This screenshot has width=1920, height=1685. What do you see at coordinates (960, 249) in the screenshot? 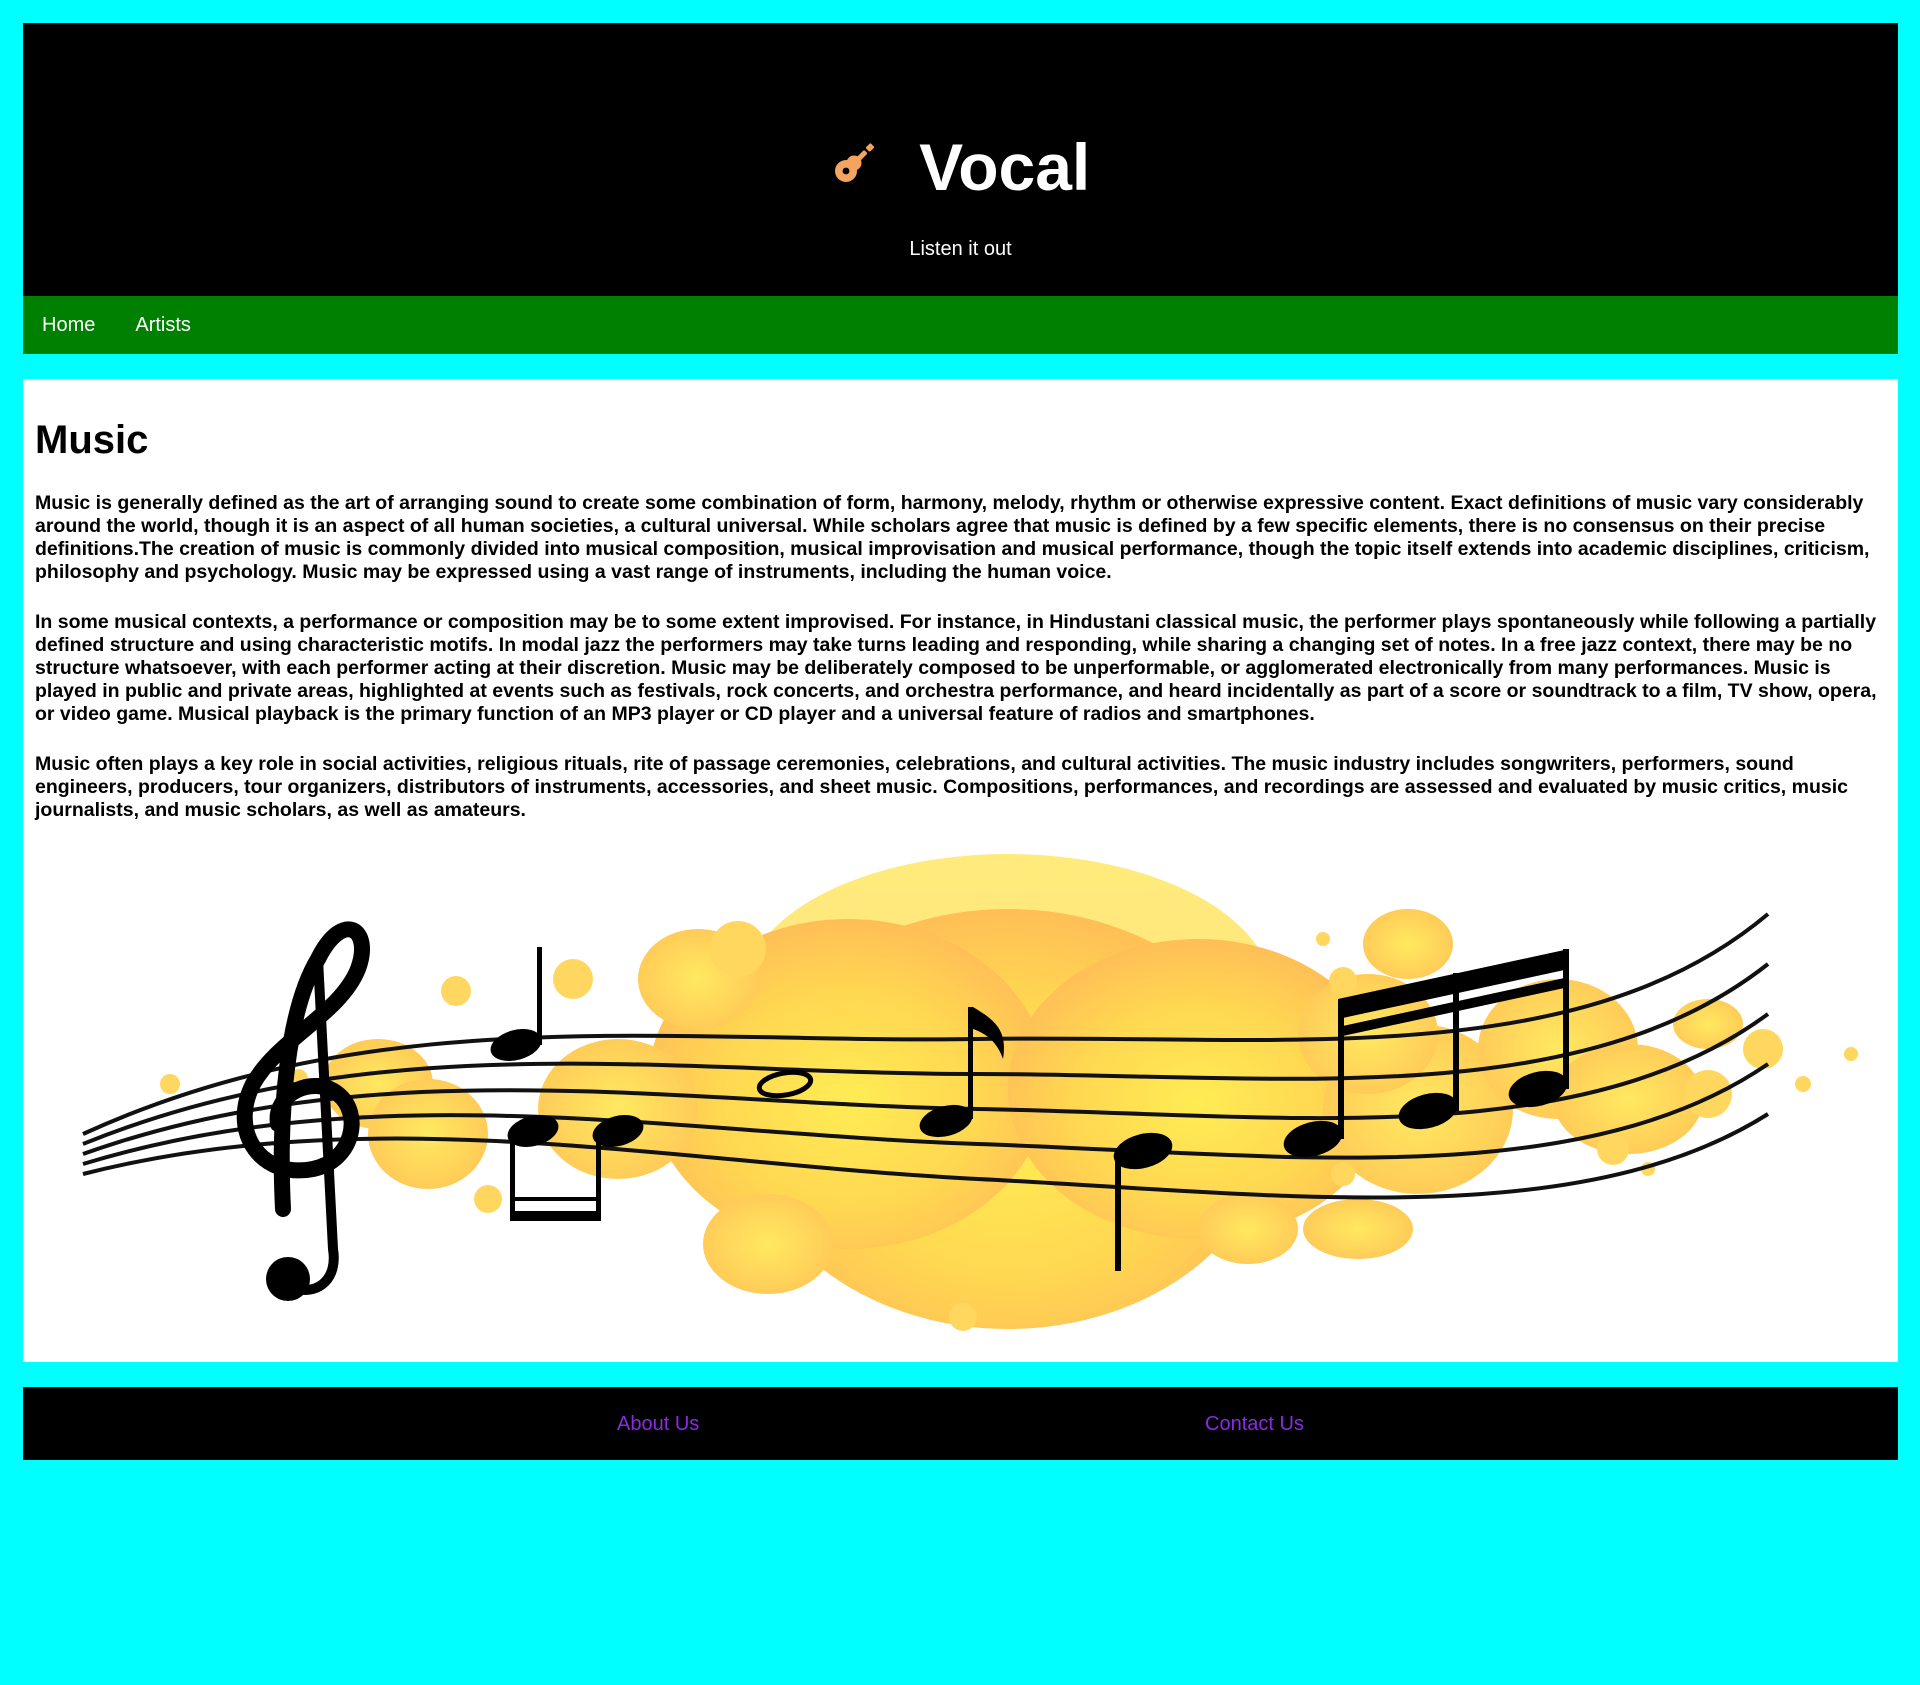
I see `tagline: Listen it out` at bounding box center [960, 249].